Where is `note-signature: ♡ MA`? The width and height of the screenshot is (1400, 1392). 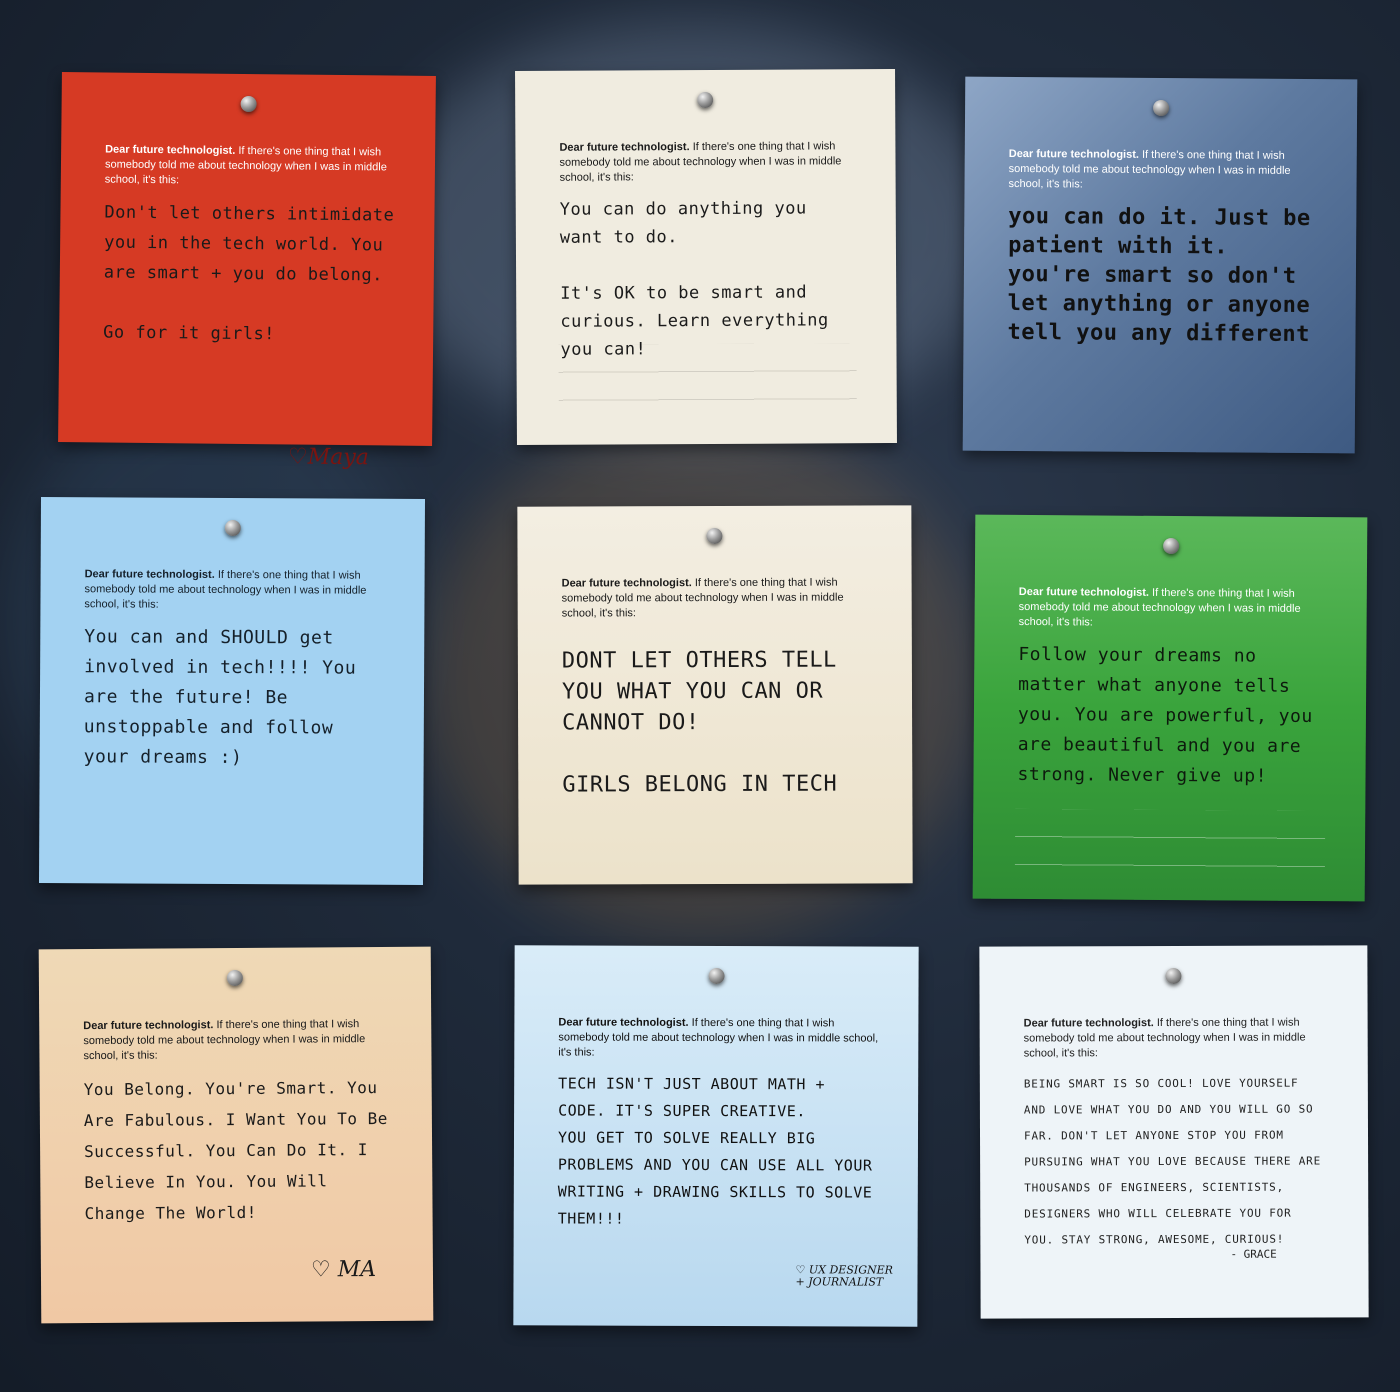 note-signature: ♡ MA is located at coordinates (343, 1270).